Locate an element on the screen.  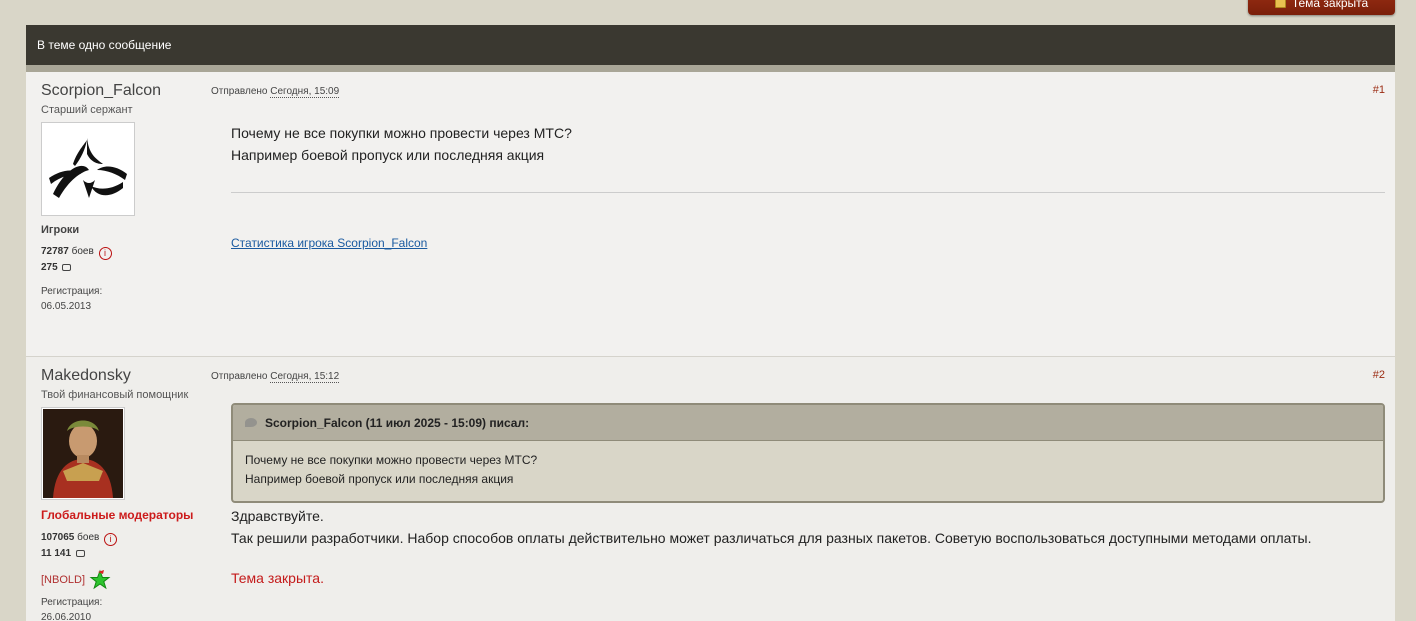
post-number-link: #2 is located at coordinates (1379, 375).